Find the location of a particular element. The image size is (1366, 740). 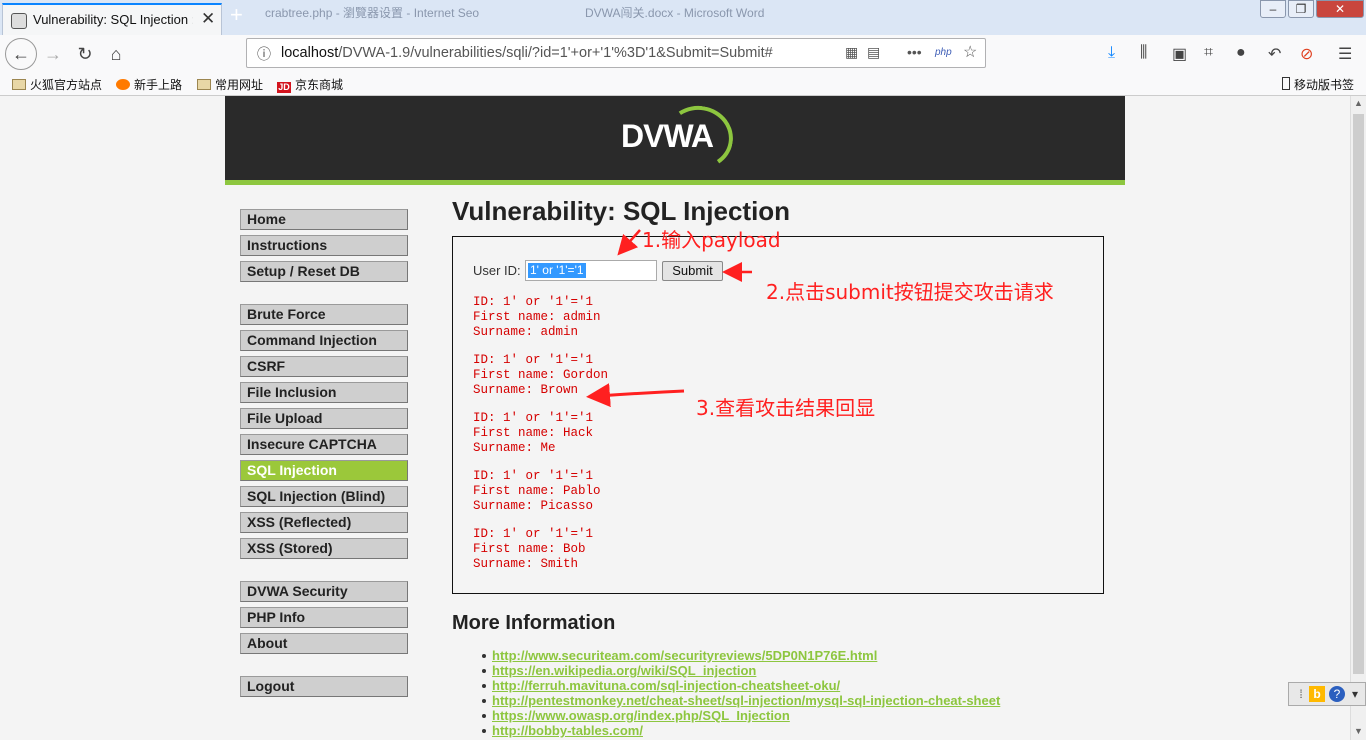

browser-tab: Vulnerability: SQL Injection :: ✕ is located at coordinates (112, 19).